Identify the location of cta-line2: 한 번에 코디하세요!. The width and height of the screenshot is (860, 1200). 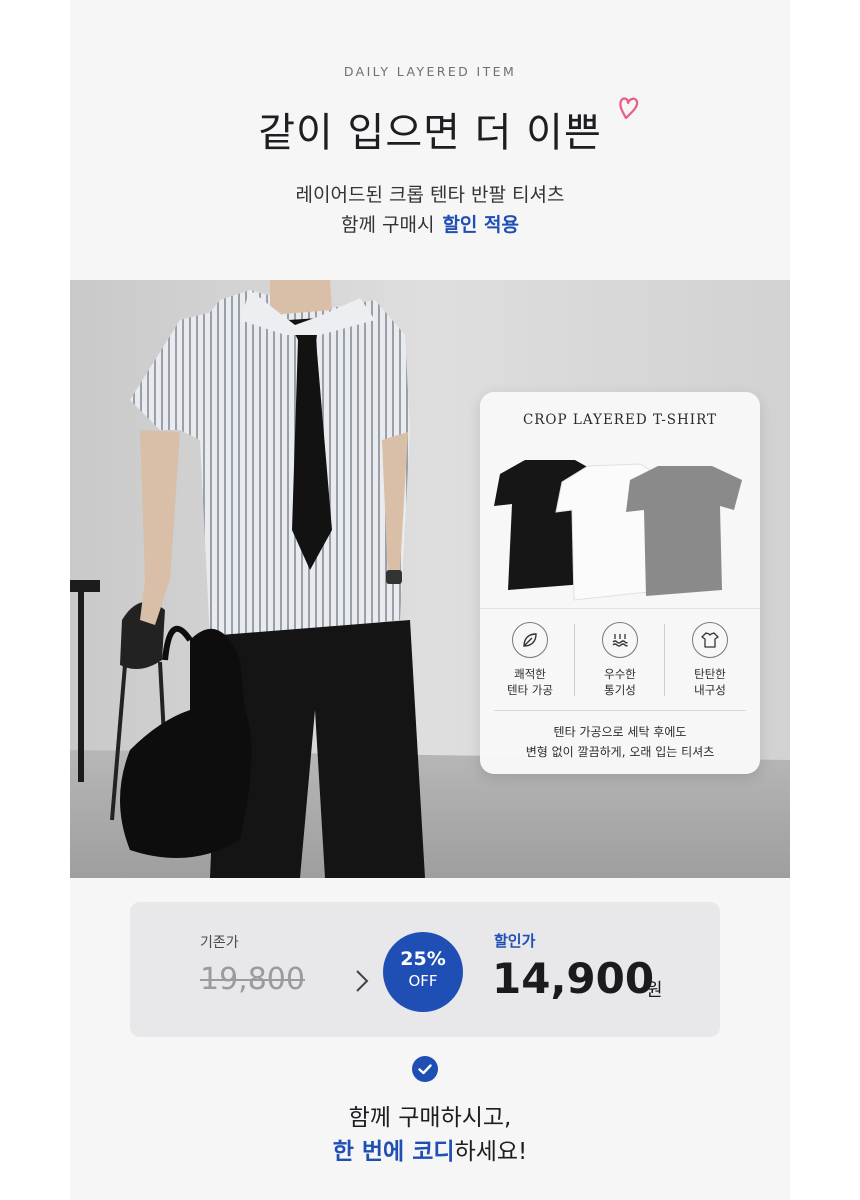
(430, 1149).